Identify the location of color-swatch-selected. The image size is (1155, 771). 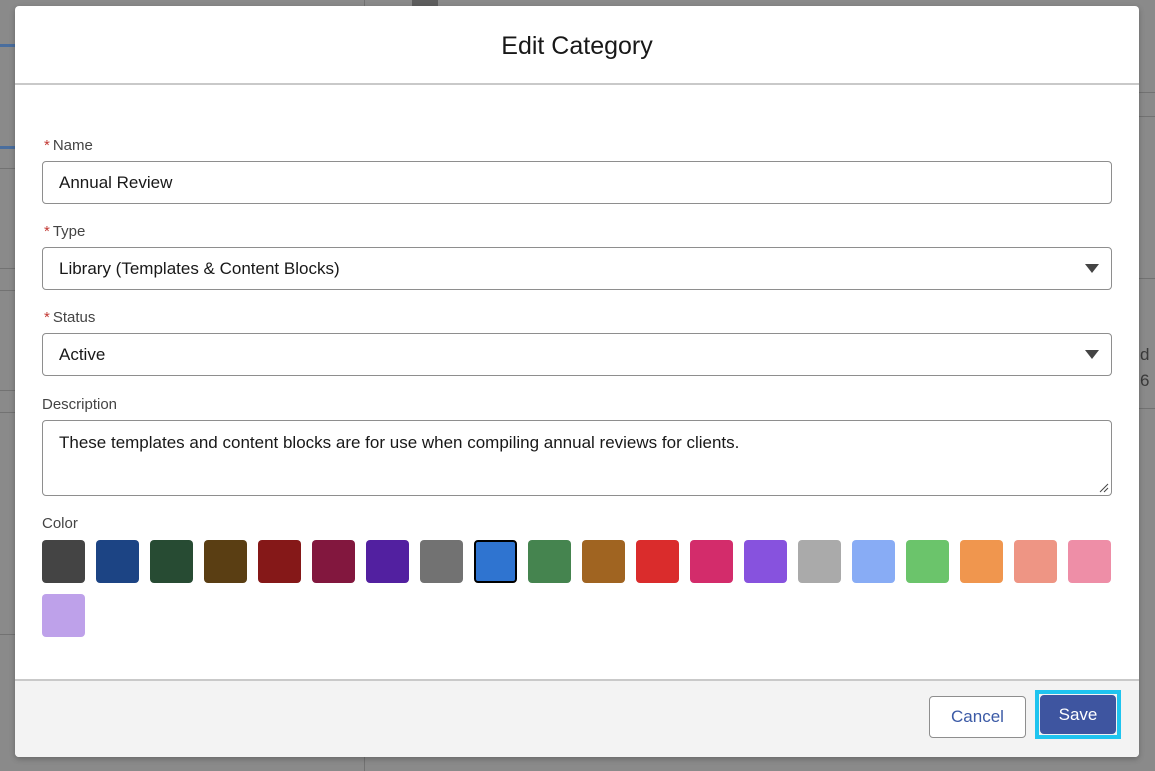
(495, 561).